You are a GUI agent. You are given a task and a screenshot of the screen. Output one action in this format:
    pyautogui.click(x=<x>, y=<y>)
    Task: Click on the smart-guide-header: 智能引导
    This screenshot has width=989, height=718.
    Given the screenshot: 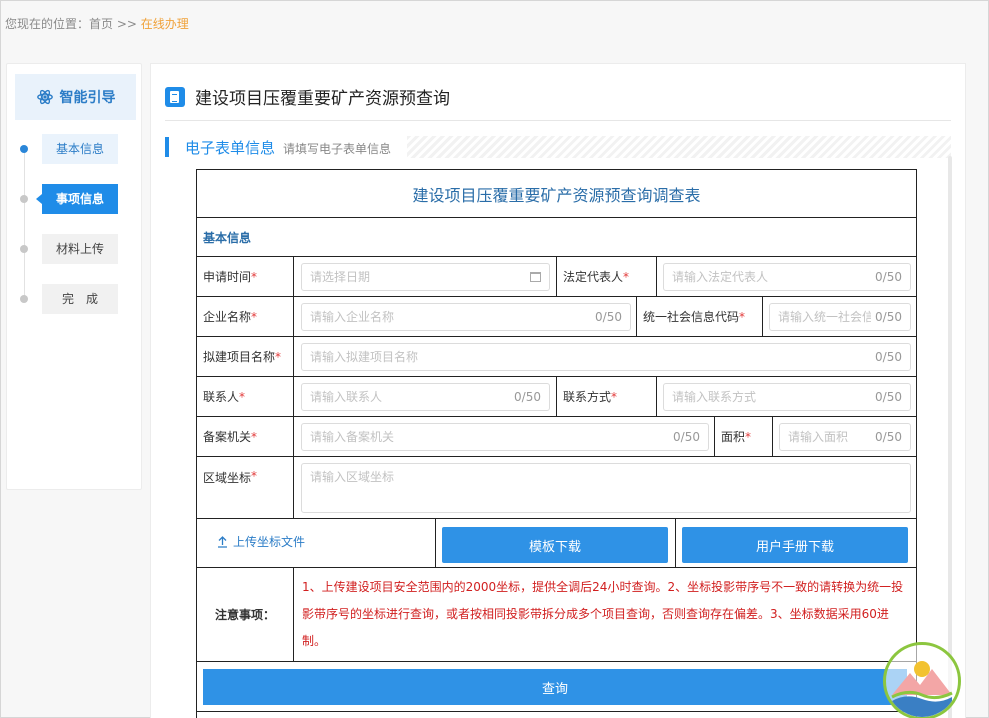 What is the action you would take?
    pyautogui.click(x=75, y=97)
    